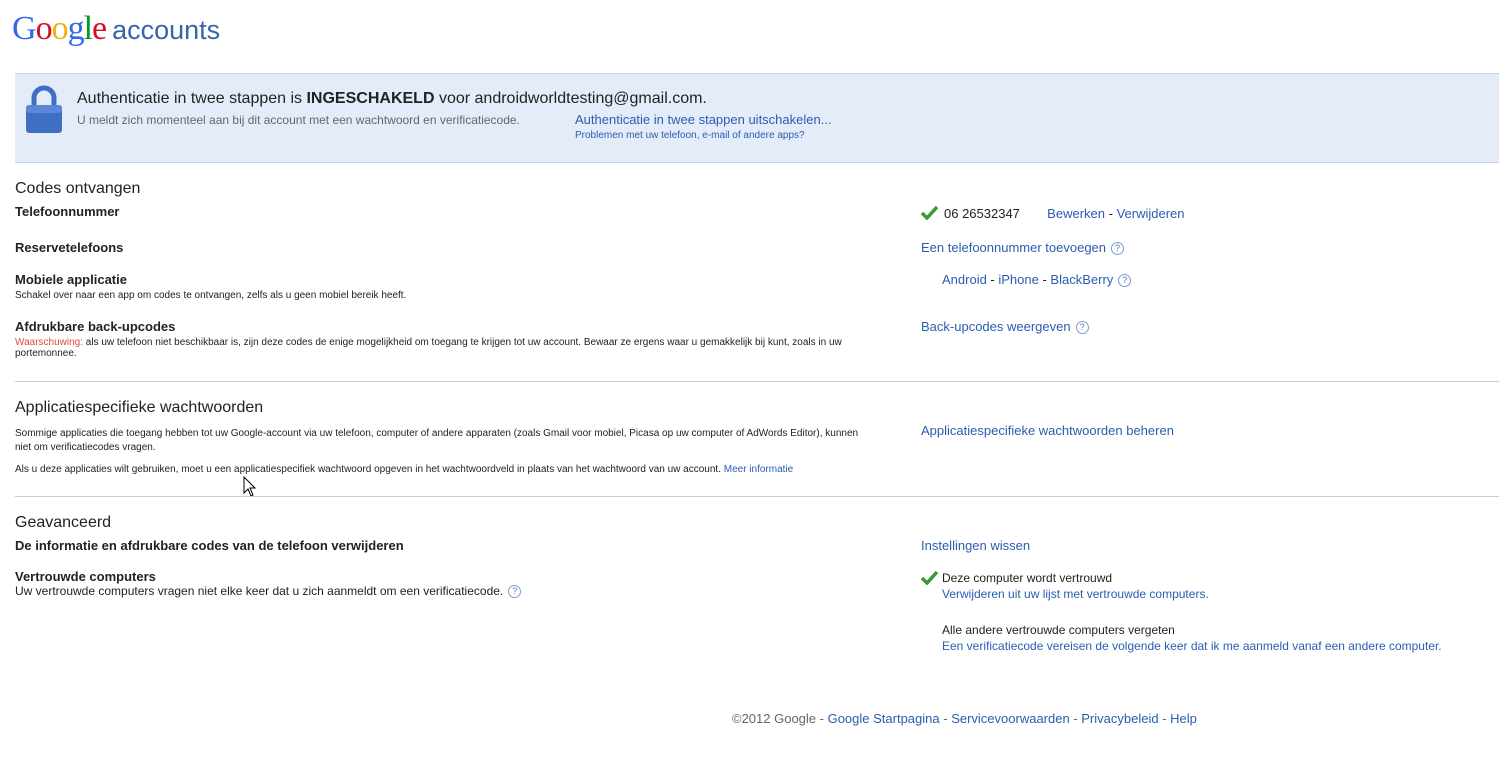  I want to click on mouse-cursor-icon, so click(250, 486).